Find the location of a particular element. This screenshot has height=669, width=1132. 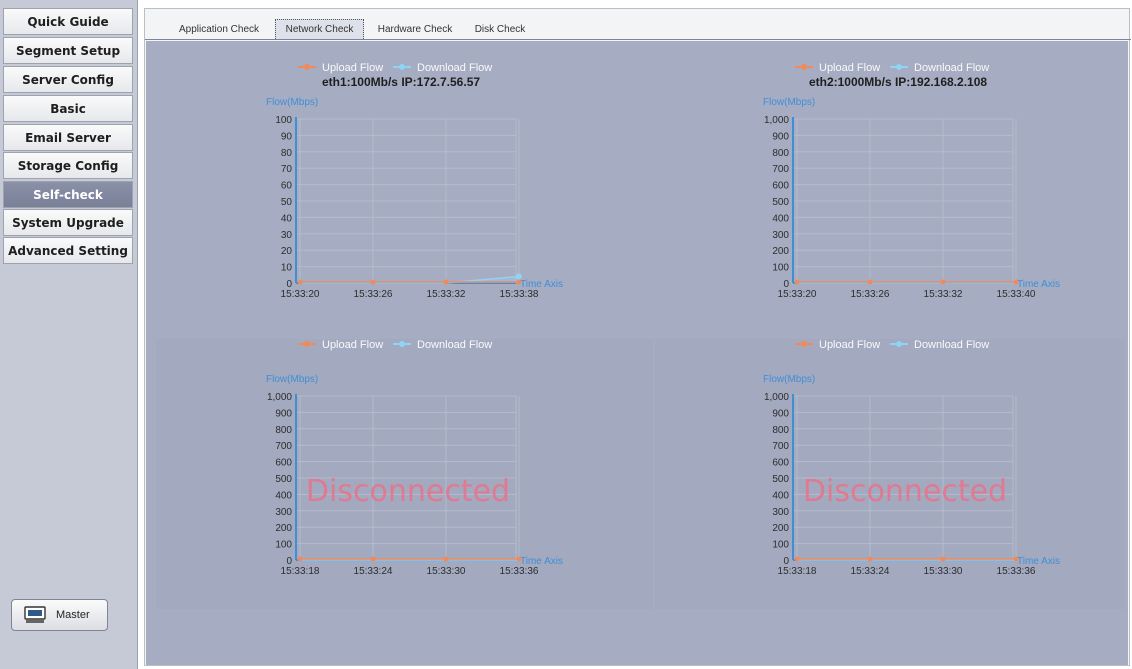

sidebar-item-server-config: Server Config is located at coordinates (68, 79).